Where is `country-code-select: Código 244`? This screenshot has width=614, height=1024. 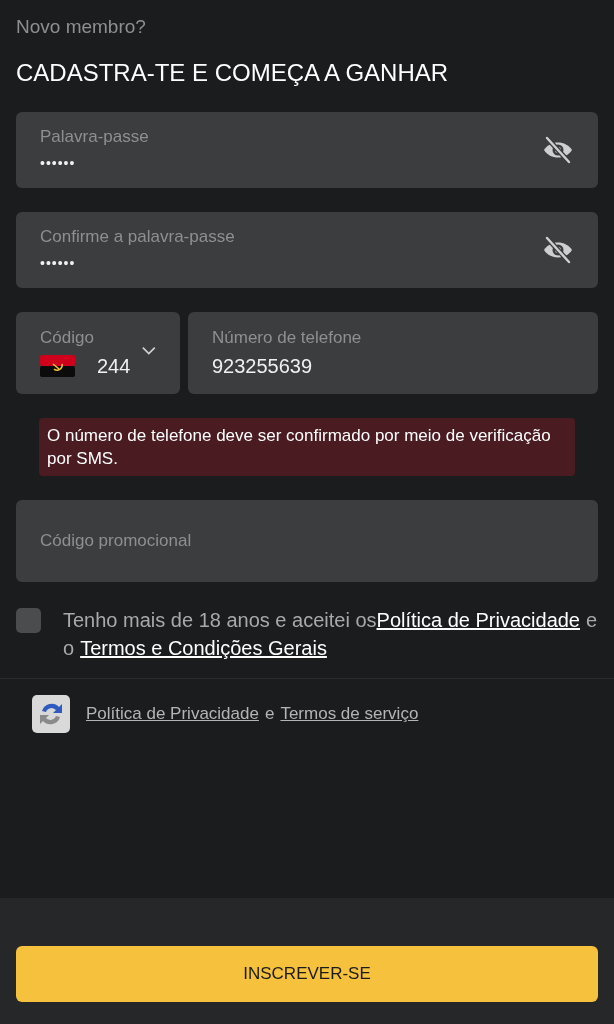
country-code-select: Código 244 is located at coordinates (98, 353).